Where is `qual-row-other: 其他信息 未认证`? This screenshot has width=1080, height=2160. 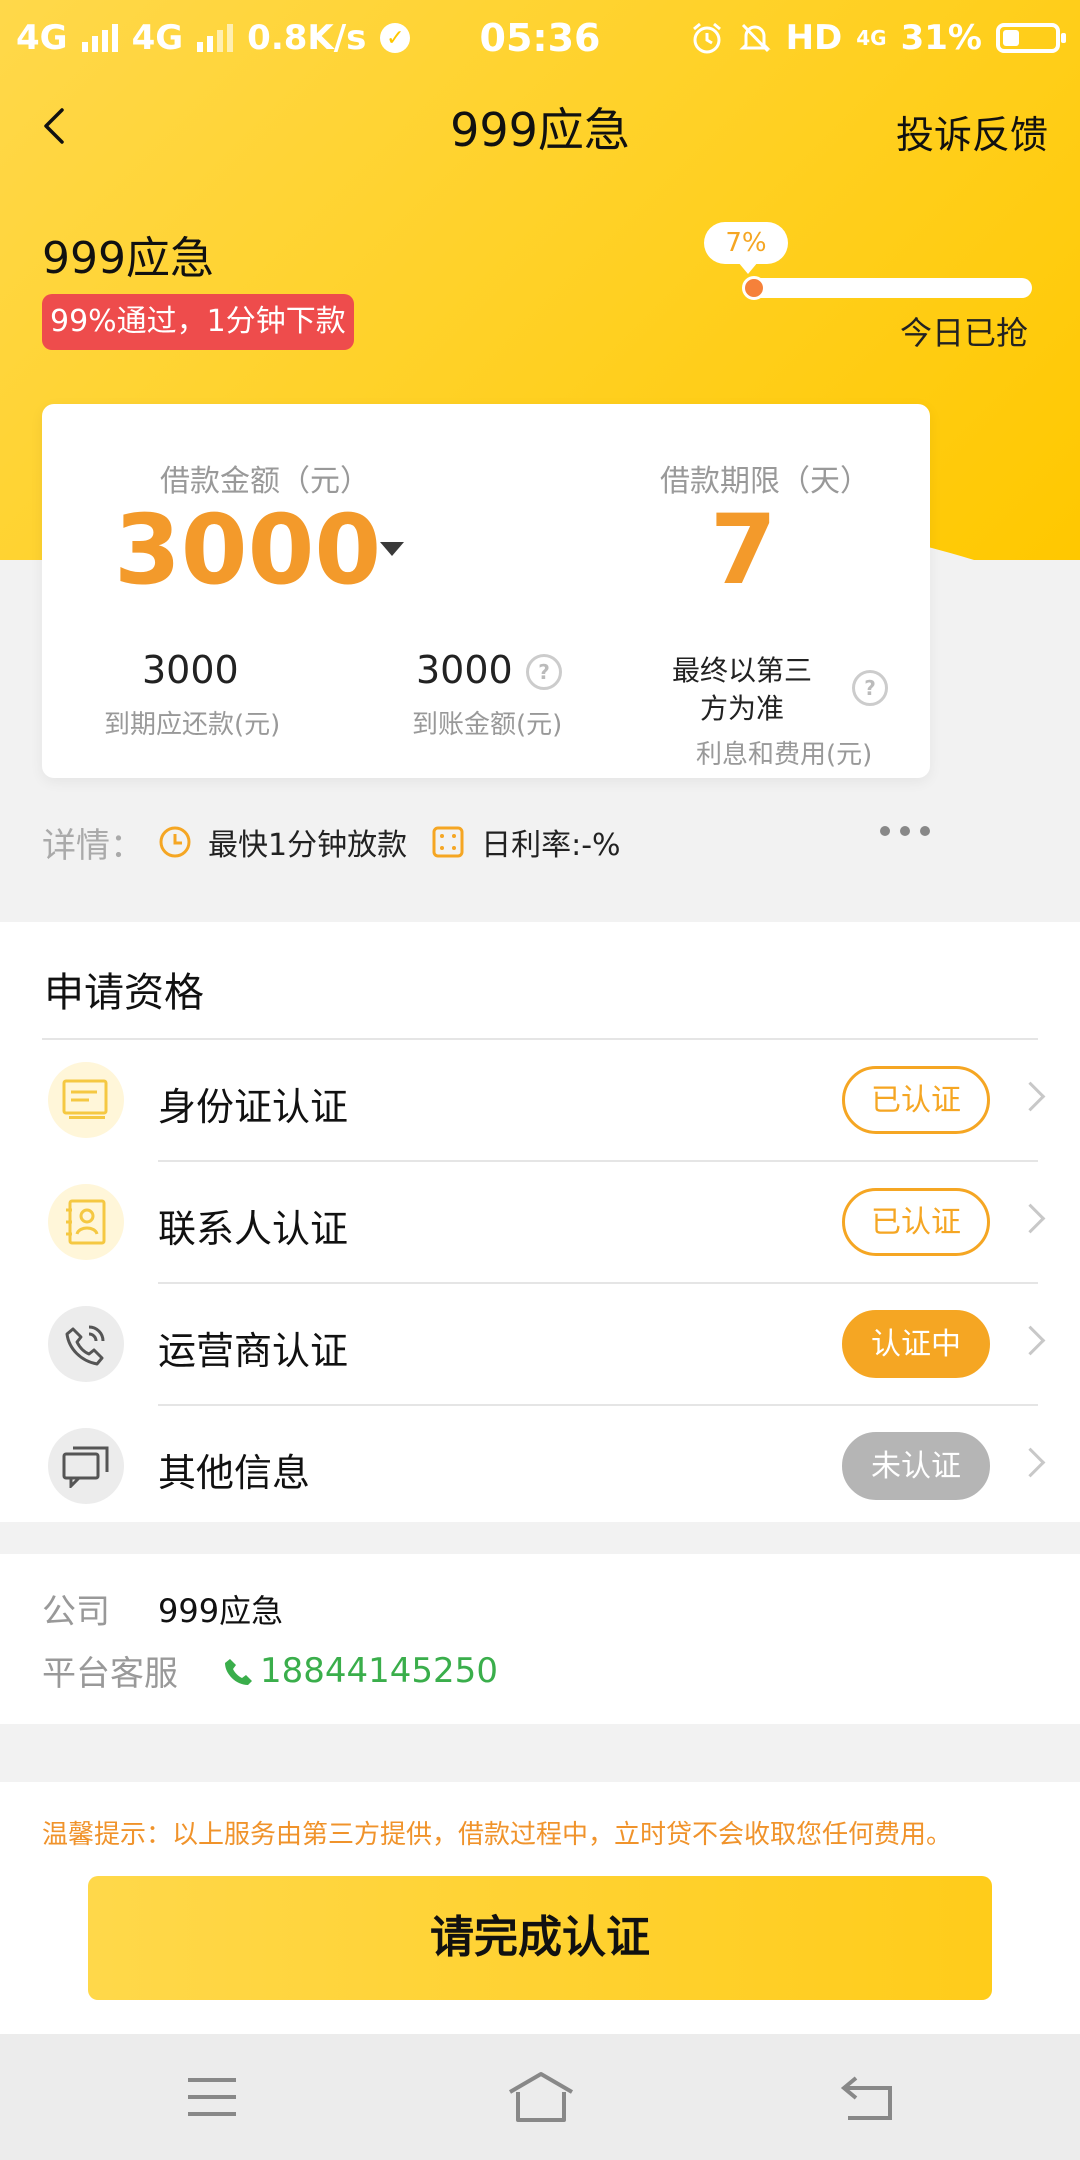 qual-row-other: 其他信息 未认证 is located at coordinates (540, 1467).